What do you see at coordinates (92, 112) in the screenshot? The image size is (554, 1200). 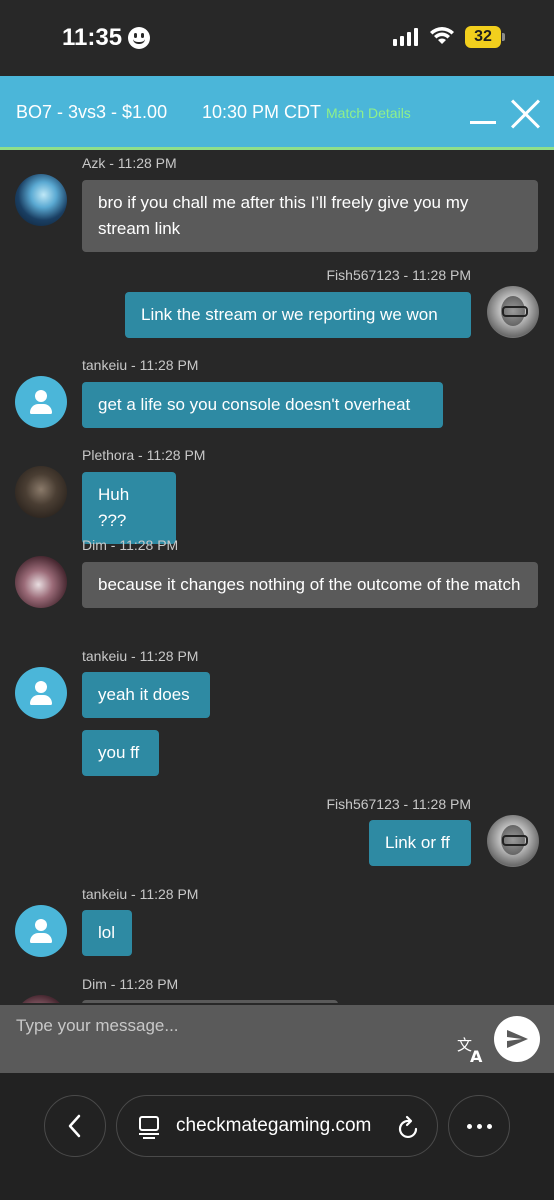 I see `match-title: BO7 - 3vs3 - $1.00` at bounding box center [92, 112].